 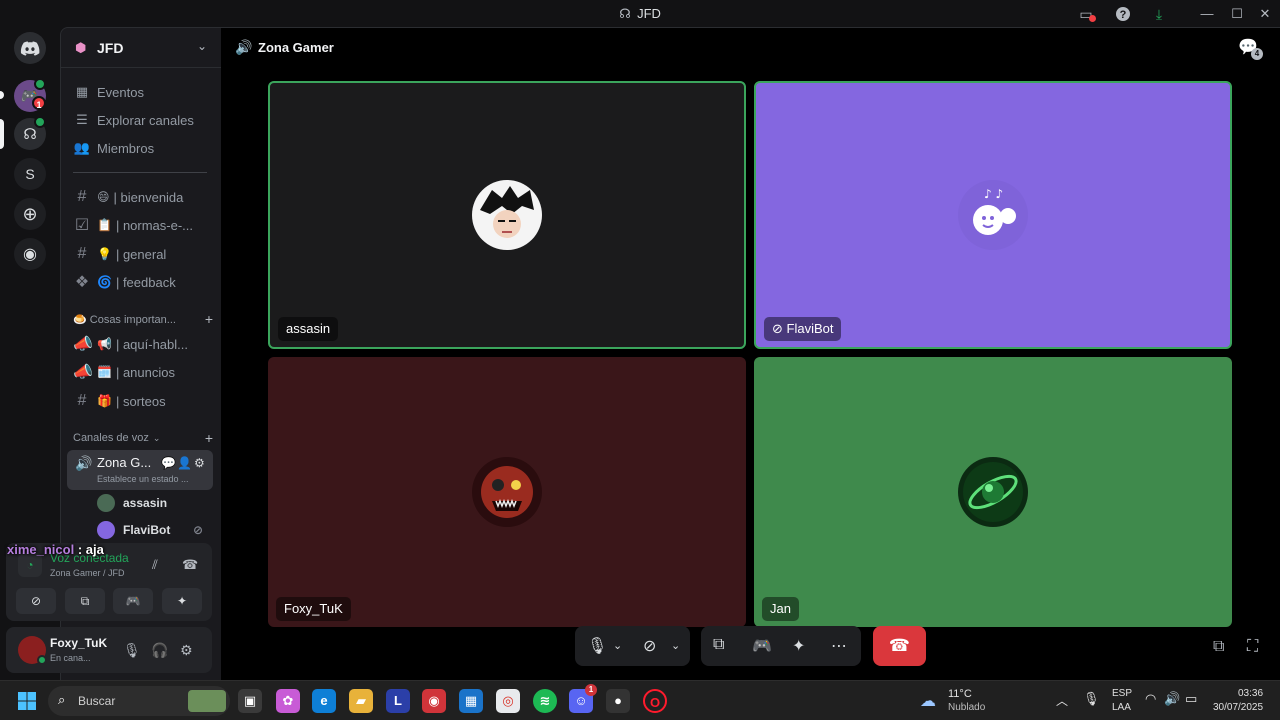 What do you see at coordinates (36, 601) in the screenshot?
I see `camera-button: ⊘` at bounding box center [36, 601].